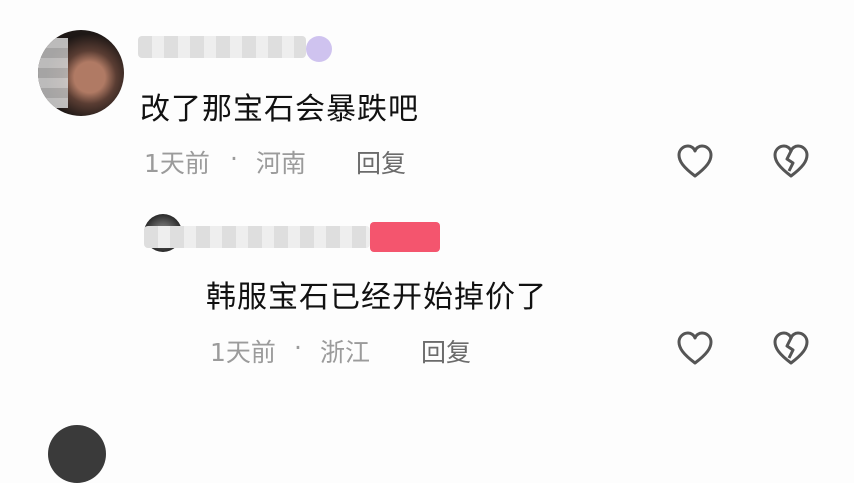 This screenshot has width=854, height=483. Describe the element at coordinates (53, 73) in the screenshot. I see `avatar-mosaic` at that location.